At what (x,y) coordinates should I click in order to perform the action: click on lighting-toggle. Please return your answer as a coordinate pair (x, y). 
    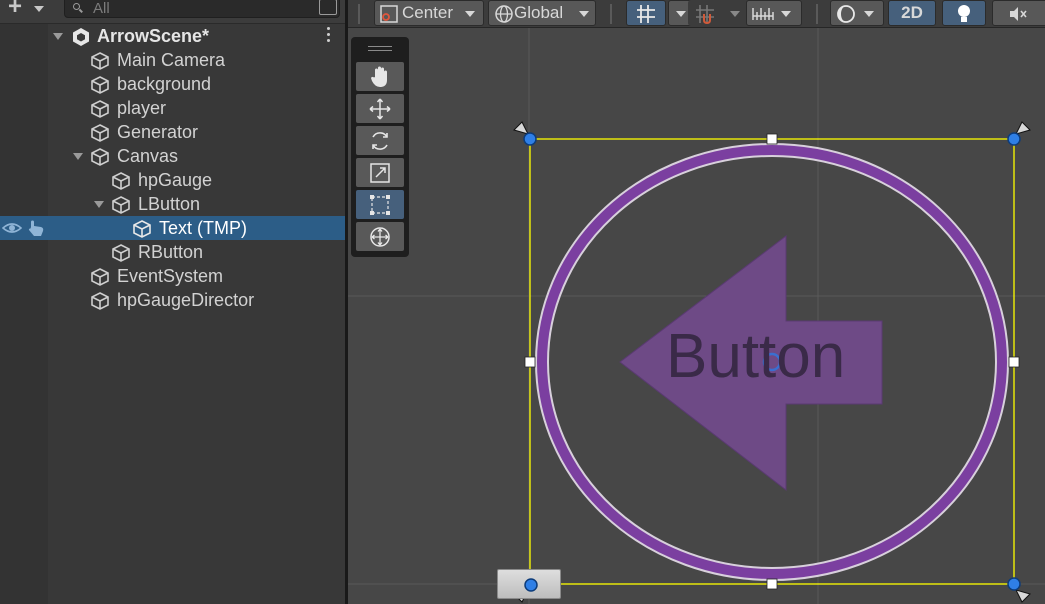
    Looking at the image, I should click on (964, 13).